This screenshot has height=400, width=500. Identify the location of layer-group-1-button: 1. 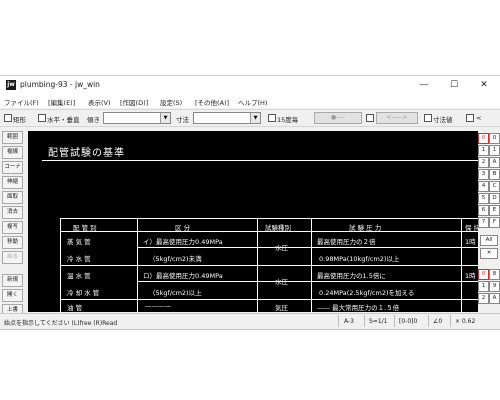
(483, 150).